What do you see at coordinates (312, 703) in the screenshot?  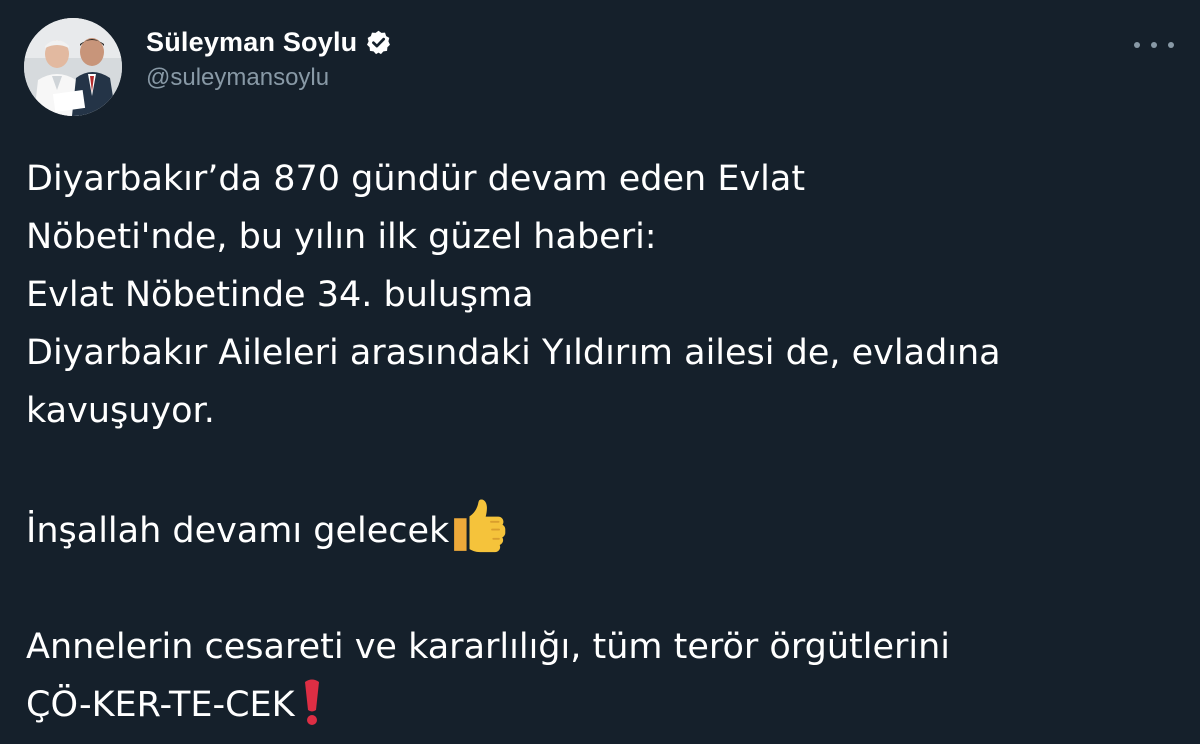 I see `red-exclamation-emoji` at bounding box center [312, 703].